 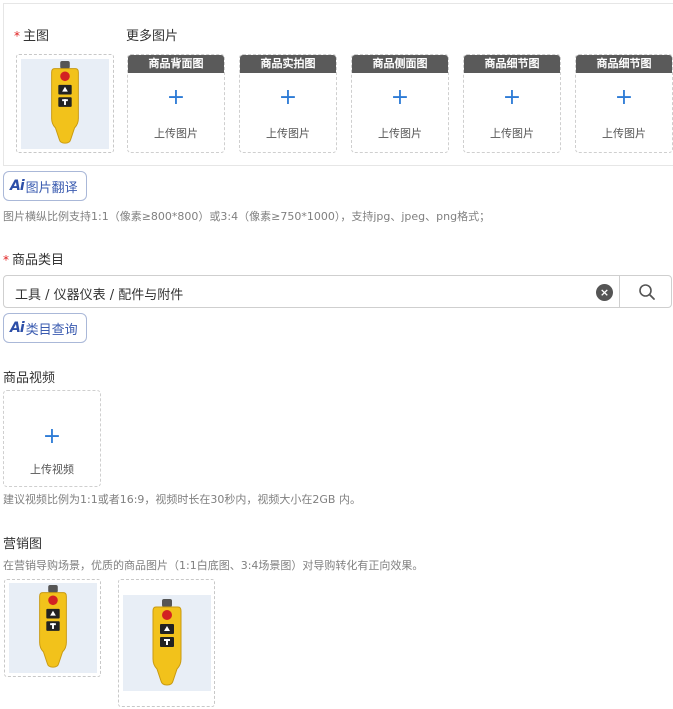 I want to click on search-icon, so click(x=646, y=291).